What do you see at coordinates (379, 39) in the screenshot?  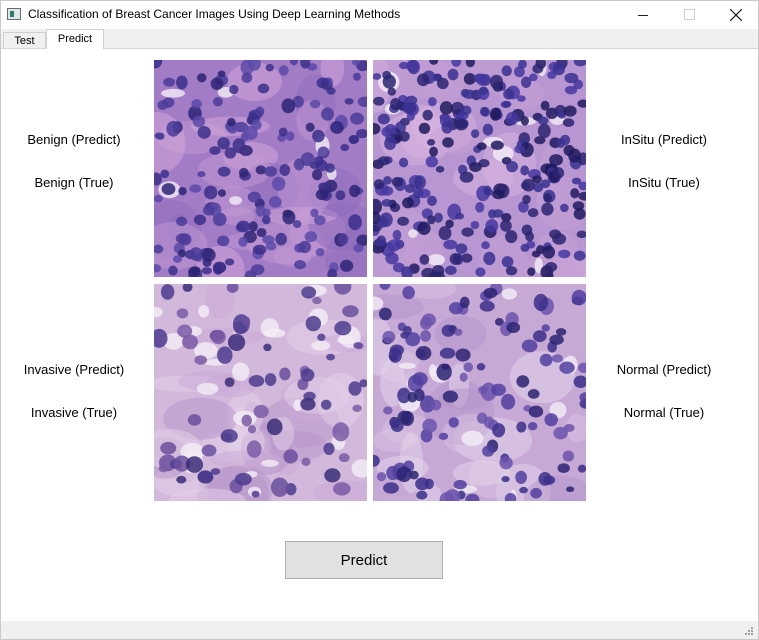 I see `tab-bar: Test Predict` at bounding box center [379, 39].